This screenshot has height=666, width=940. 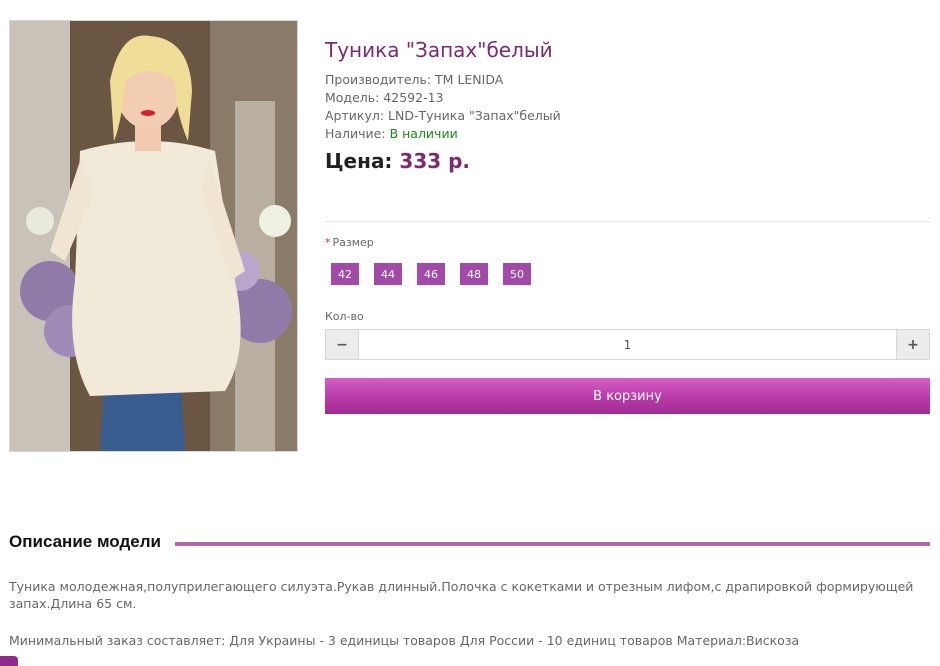 I want to click on size-label: * Размер, so click(x=349, y=242).